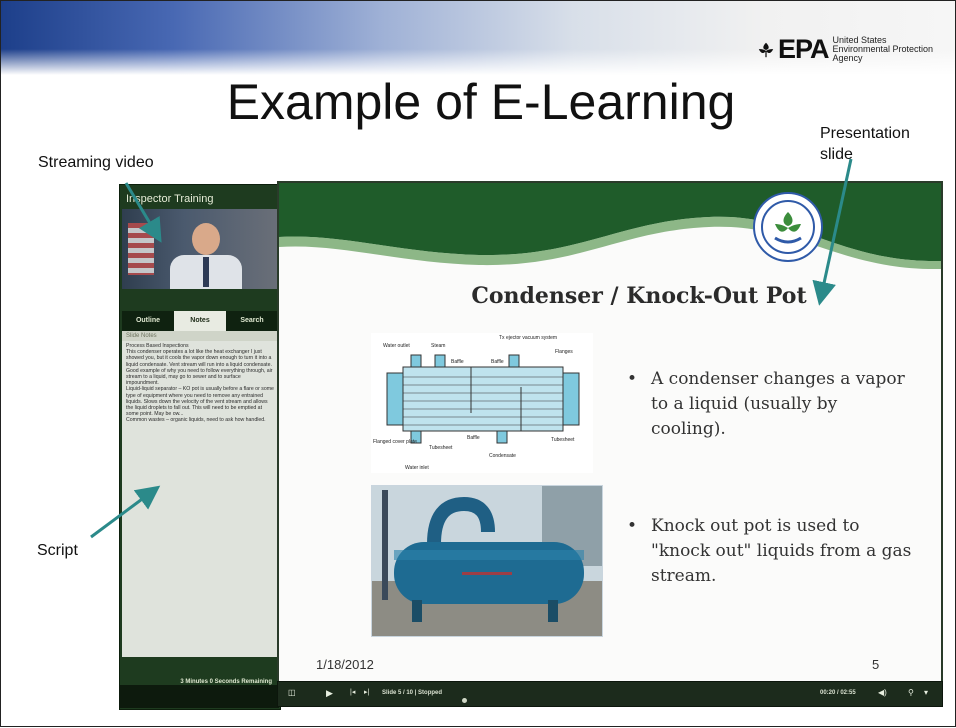 The width and height of the screenshot is (956, 728). I want to click on arrow-to-video, so click(143, 212).